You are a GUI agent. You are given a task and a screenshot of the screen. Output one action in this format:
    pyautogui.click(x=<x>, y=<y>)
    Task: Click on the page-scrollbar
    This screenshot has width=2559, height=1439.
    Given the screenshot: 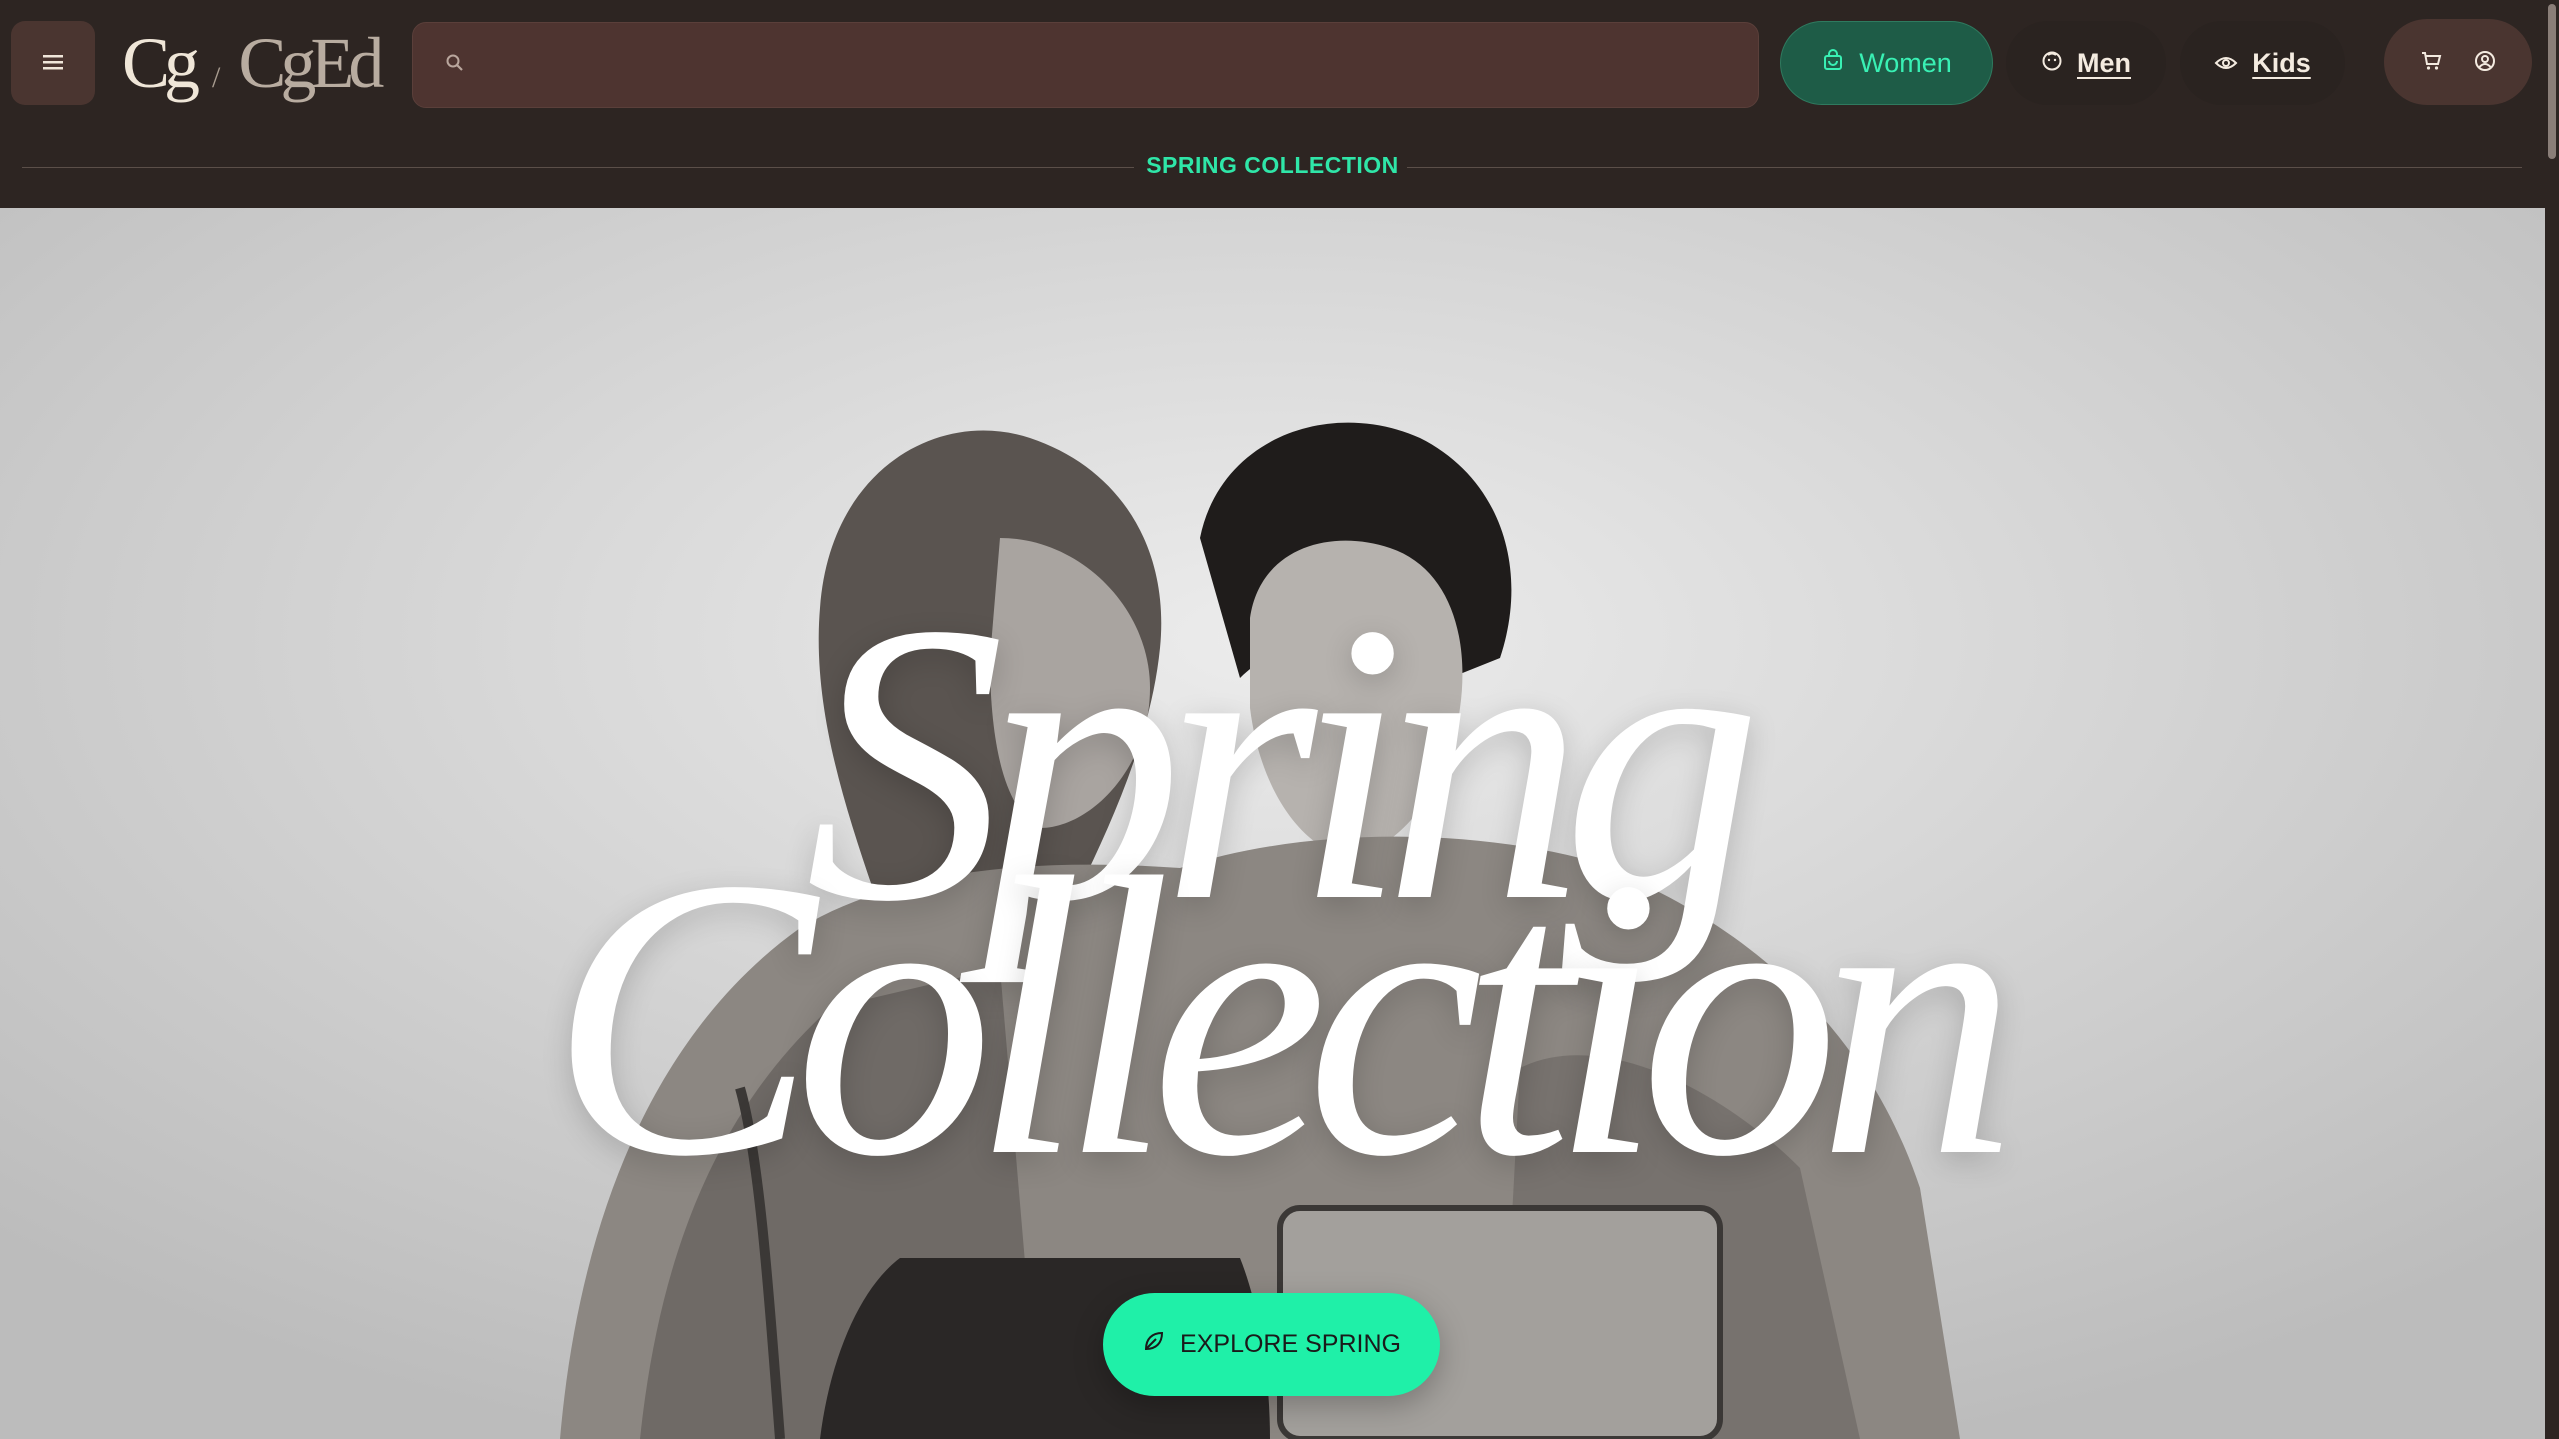 What is the action you would take?
    pyautogui.click(x=2552, y=719)
    